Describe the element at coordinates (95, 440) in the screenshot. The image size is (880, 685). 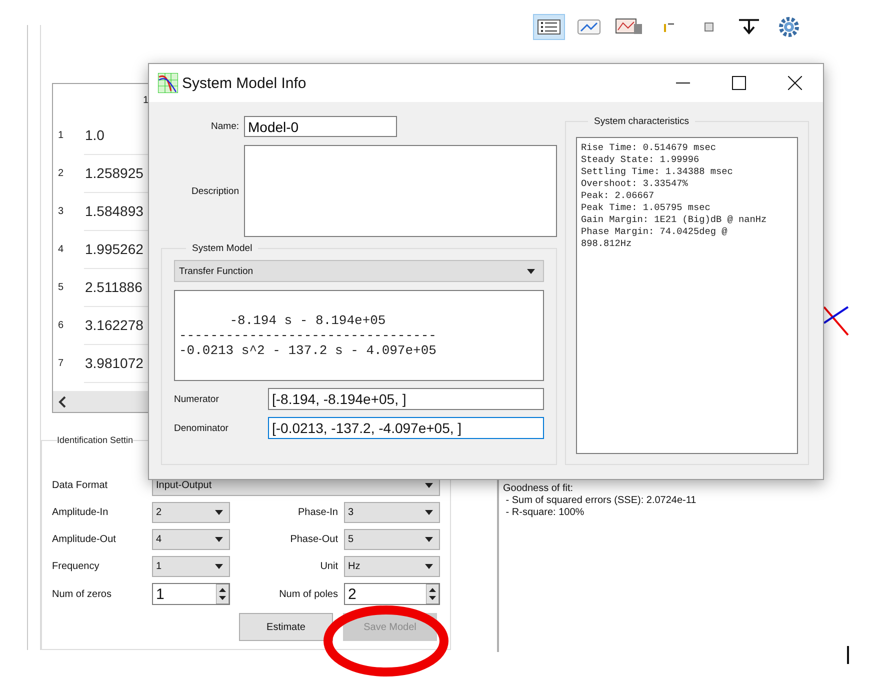
I see `group-title: Identification Settin` at that location.